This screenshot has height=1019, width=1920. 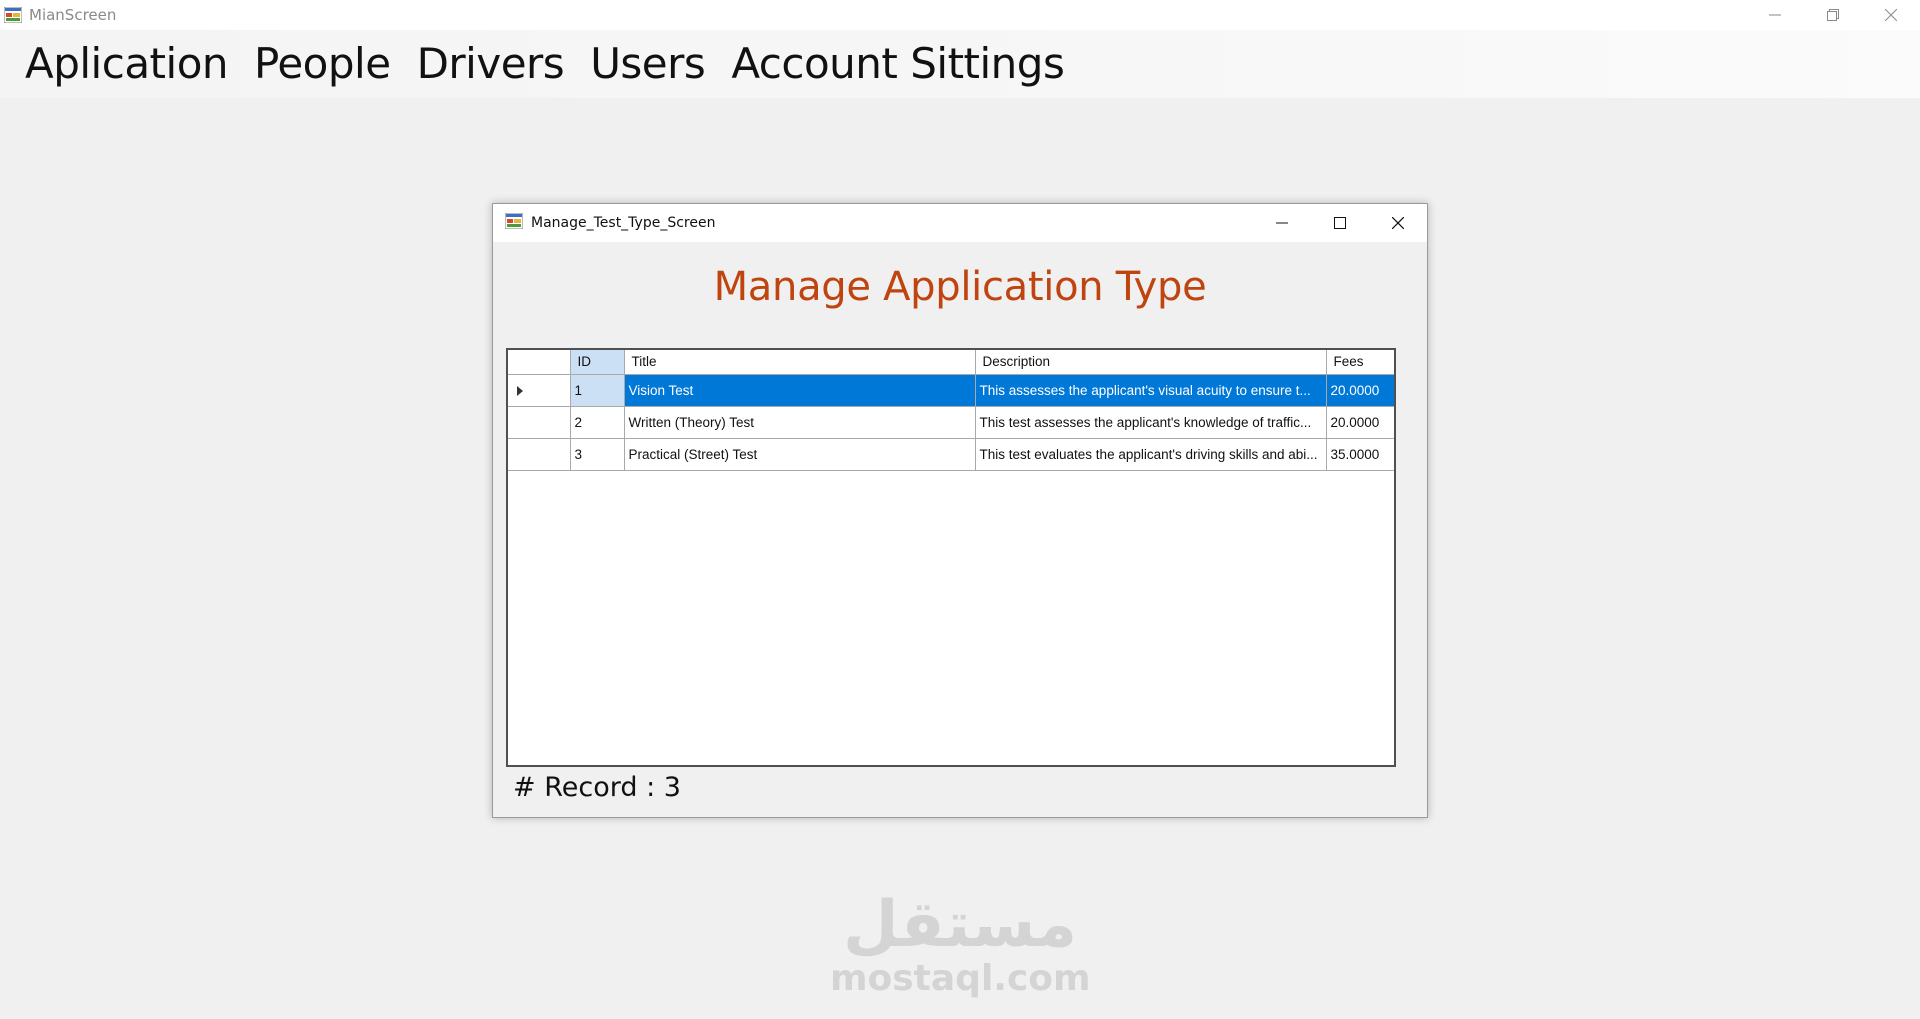 I want to click on cell-fees: 35.0000, so click(x=1360, y=454).